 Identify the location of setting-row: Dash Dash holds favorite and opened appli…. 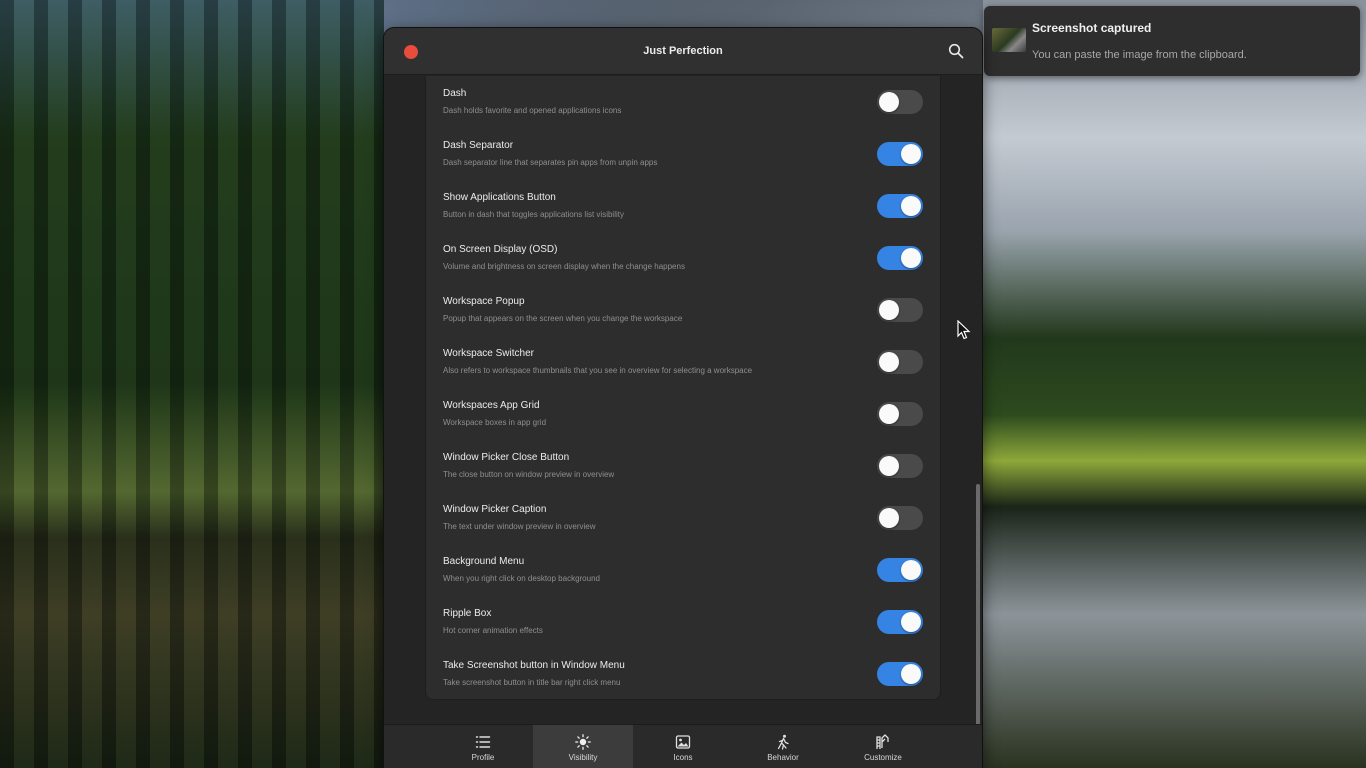
(683, 102).